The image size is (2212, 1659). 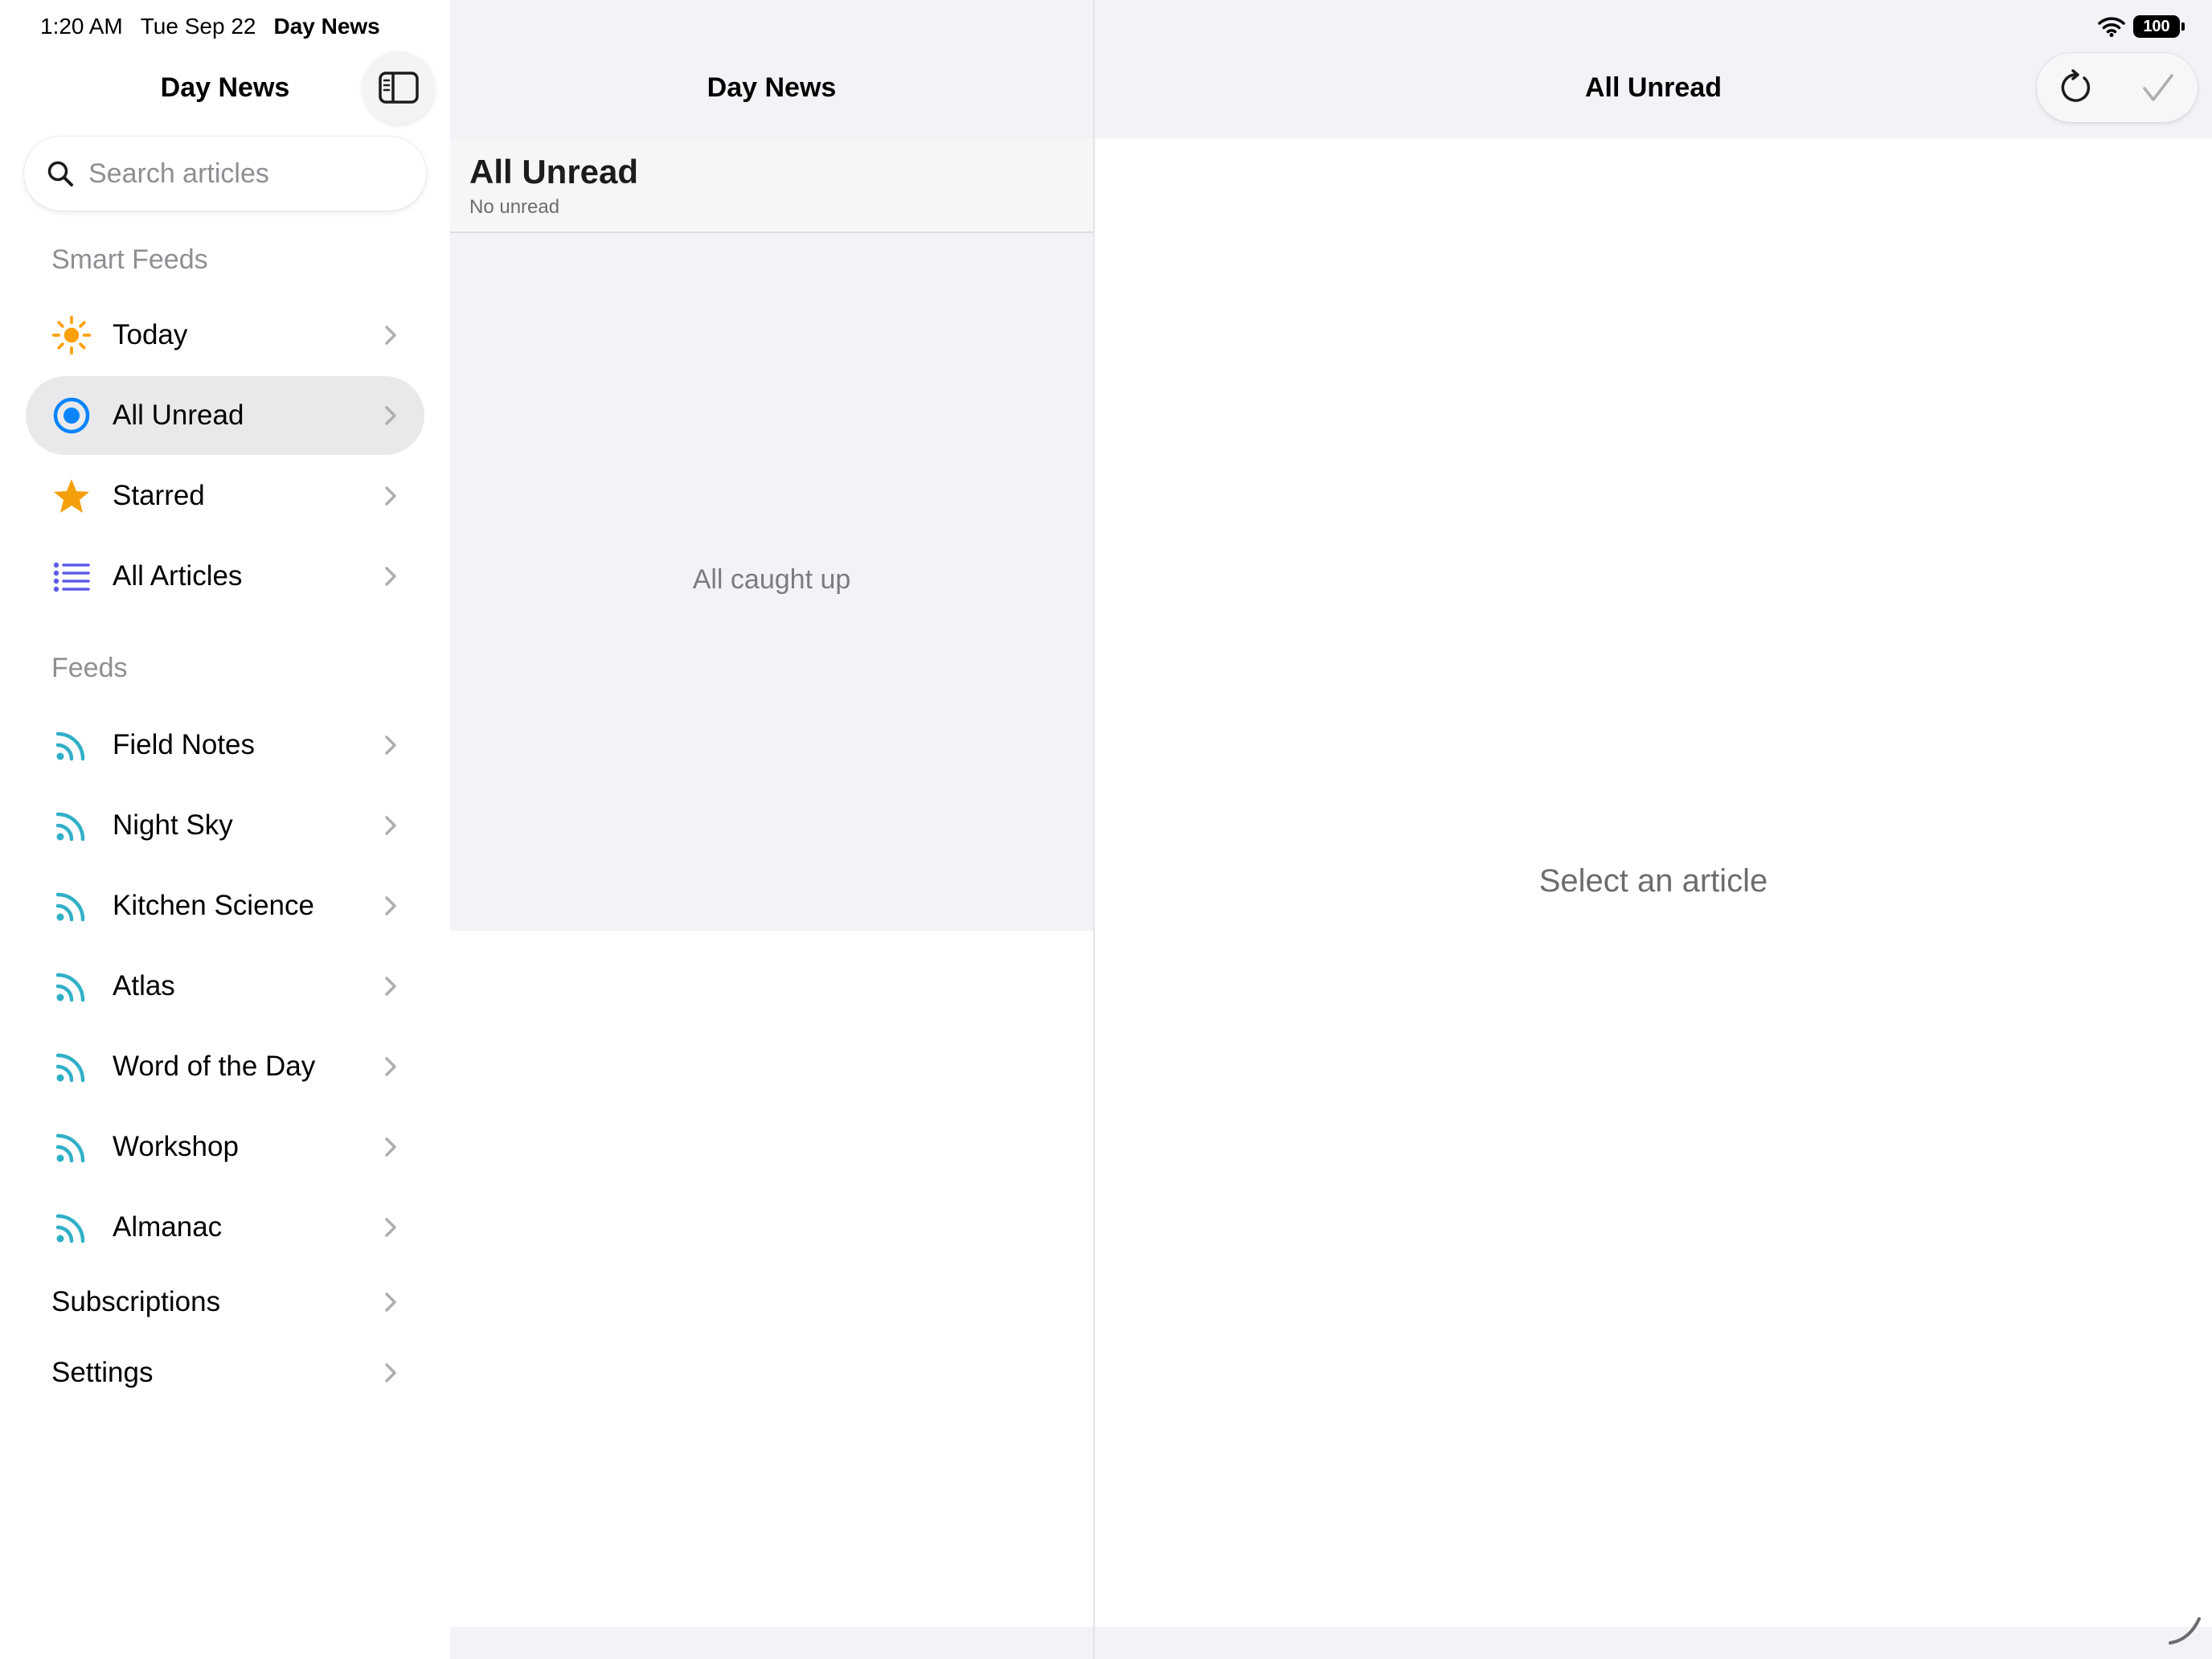 What do you see at coordinates (225, 986) in the screenshot?
I see `feed-item-atlas: Atlas` at bounding box center [225, 986].